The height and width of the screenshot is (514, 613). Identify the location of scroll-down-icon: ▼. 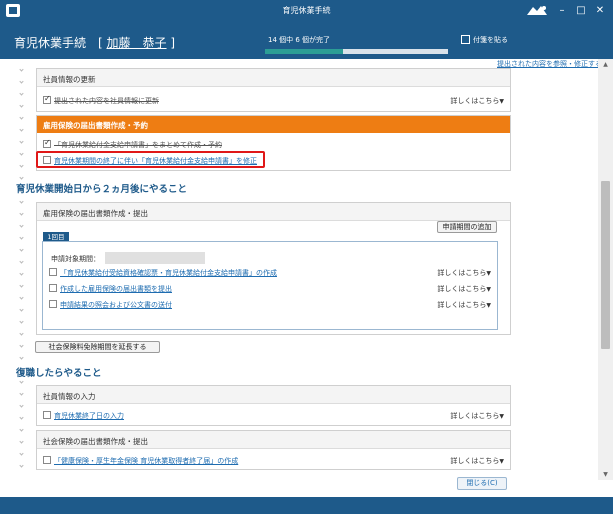
(605, 474).